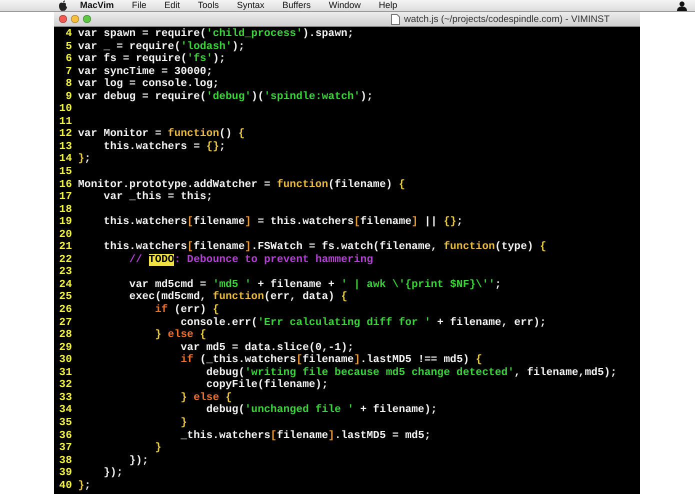 The image size is (695, 494). Describe the element at coordinates (65, 310) in the screenshot. I see `line-number: 26` at that location.